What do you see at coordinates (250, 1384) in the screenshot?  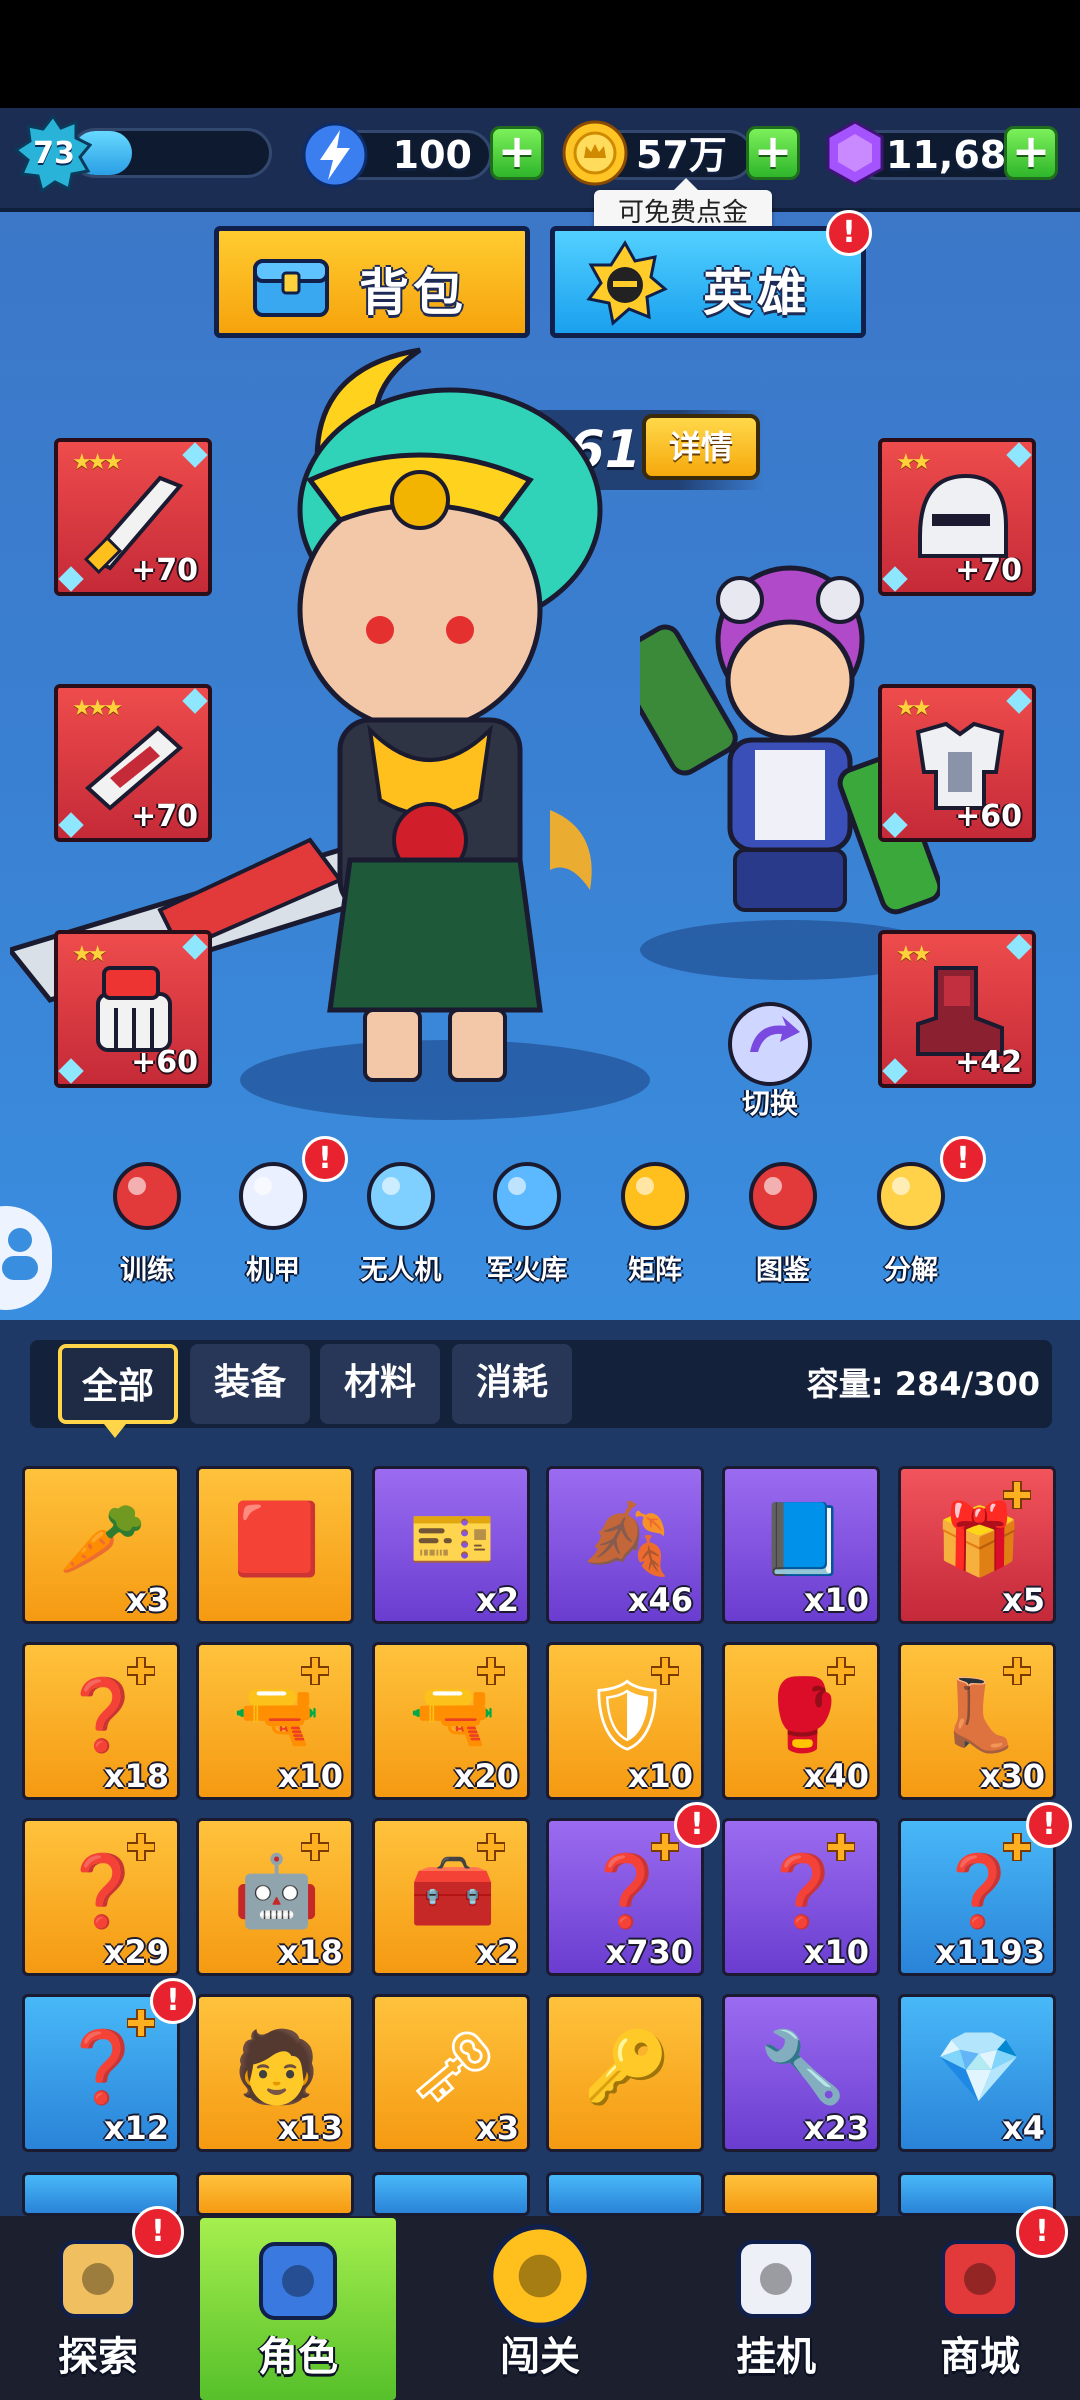 I see `filter-tab-1: 装备` at bounding box center [250, 1384].